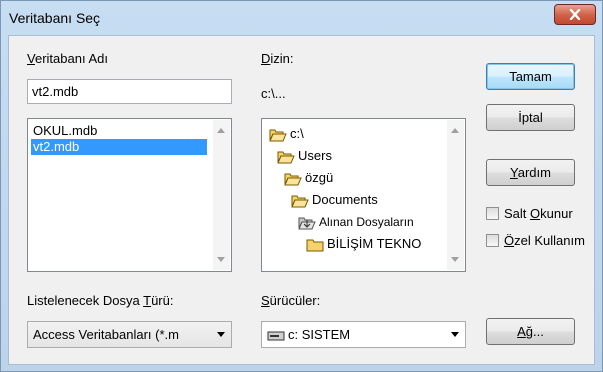  Describe the element at coordinates (538, 213) in the screenshot. I see `readonly-label: Salt Okunur` at that location.